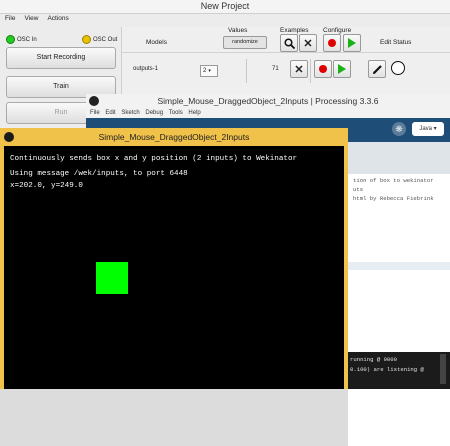 The image size is (450, 446). I want to click on sketch-app-icon, so click(9, 137).